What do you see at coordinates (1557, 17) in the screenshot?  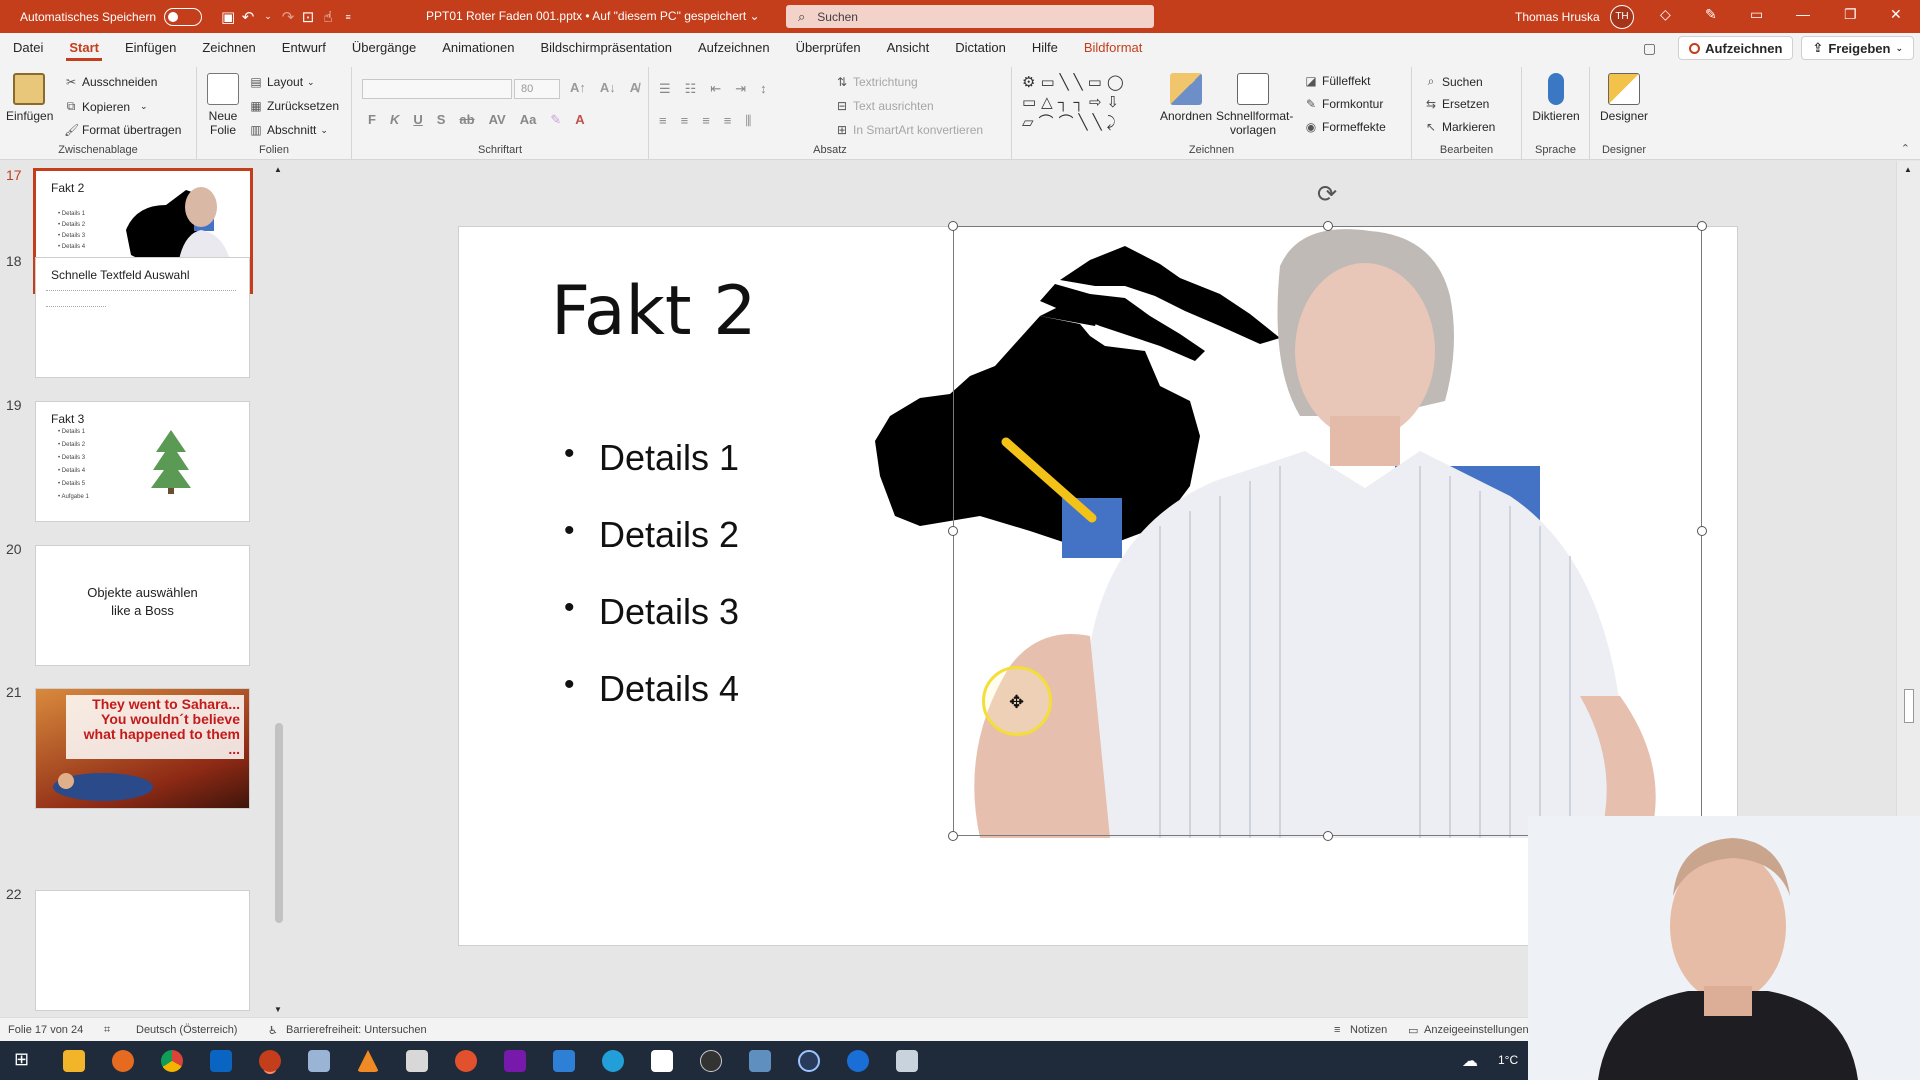 I see `user-name: Thomas Hruska` at bounding box center [1557, 17].